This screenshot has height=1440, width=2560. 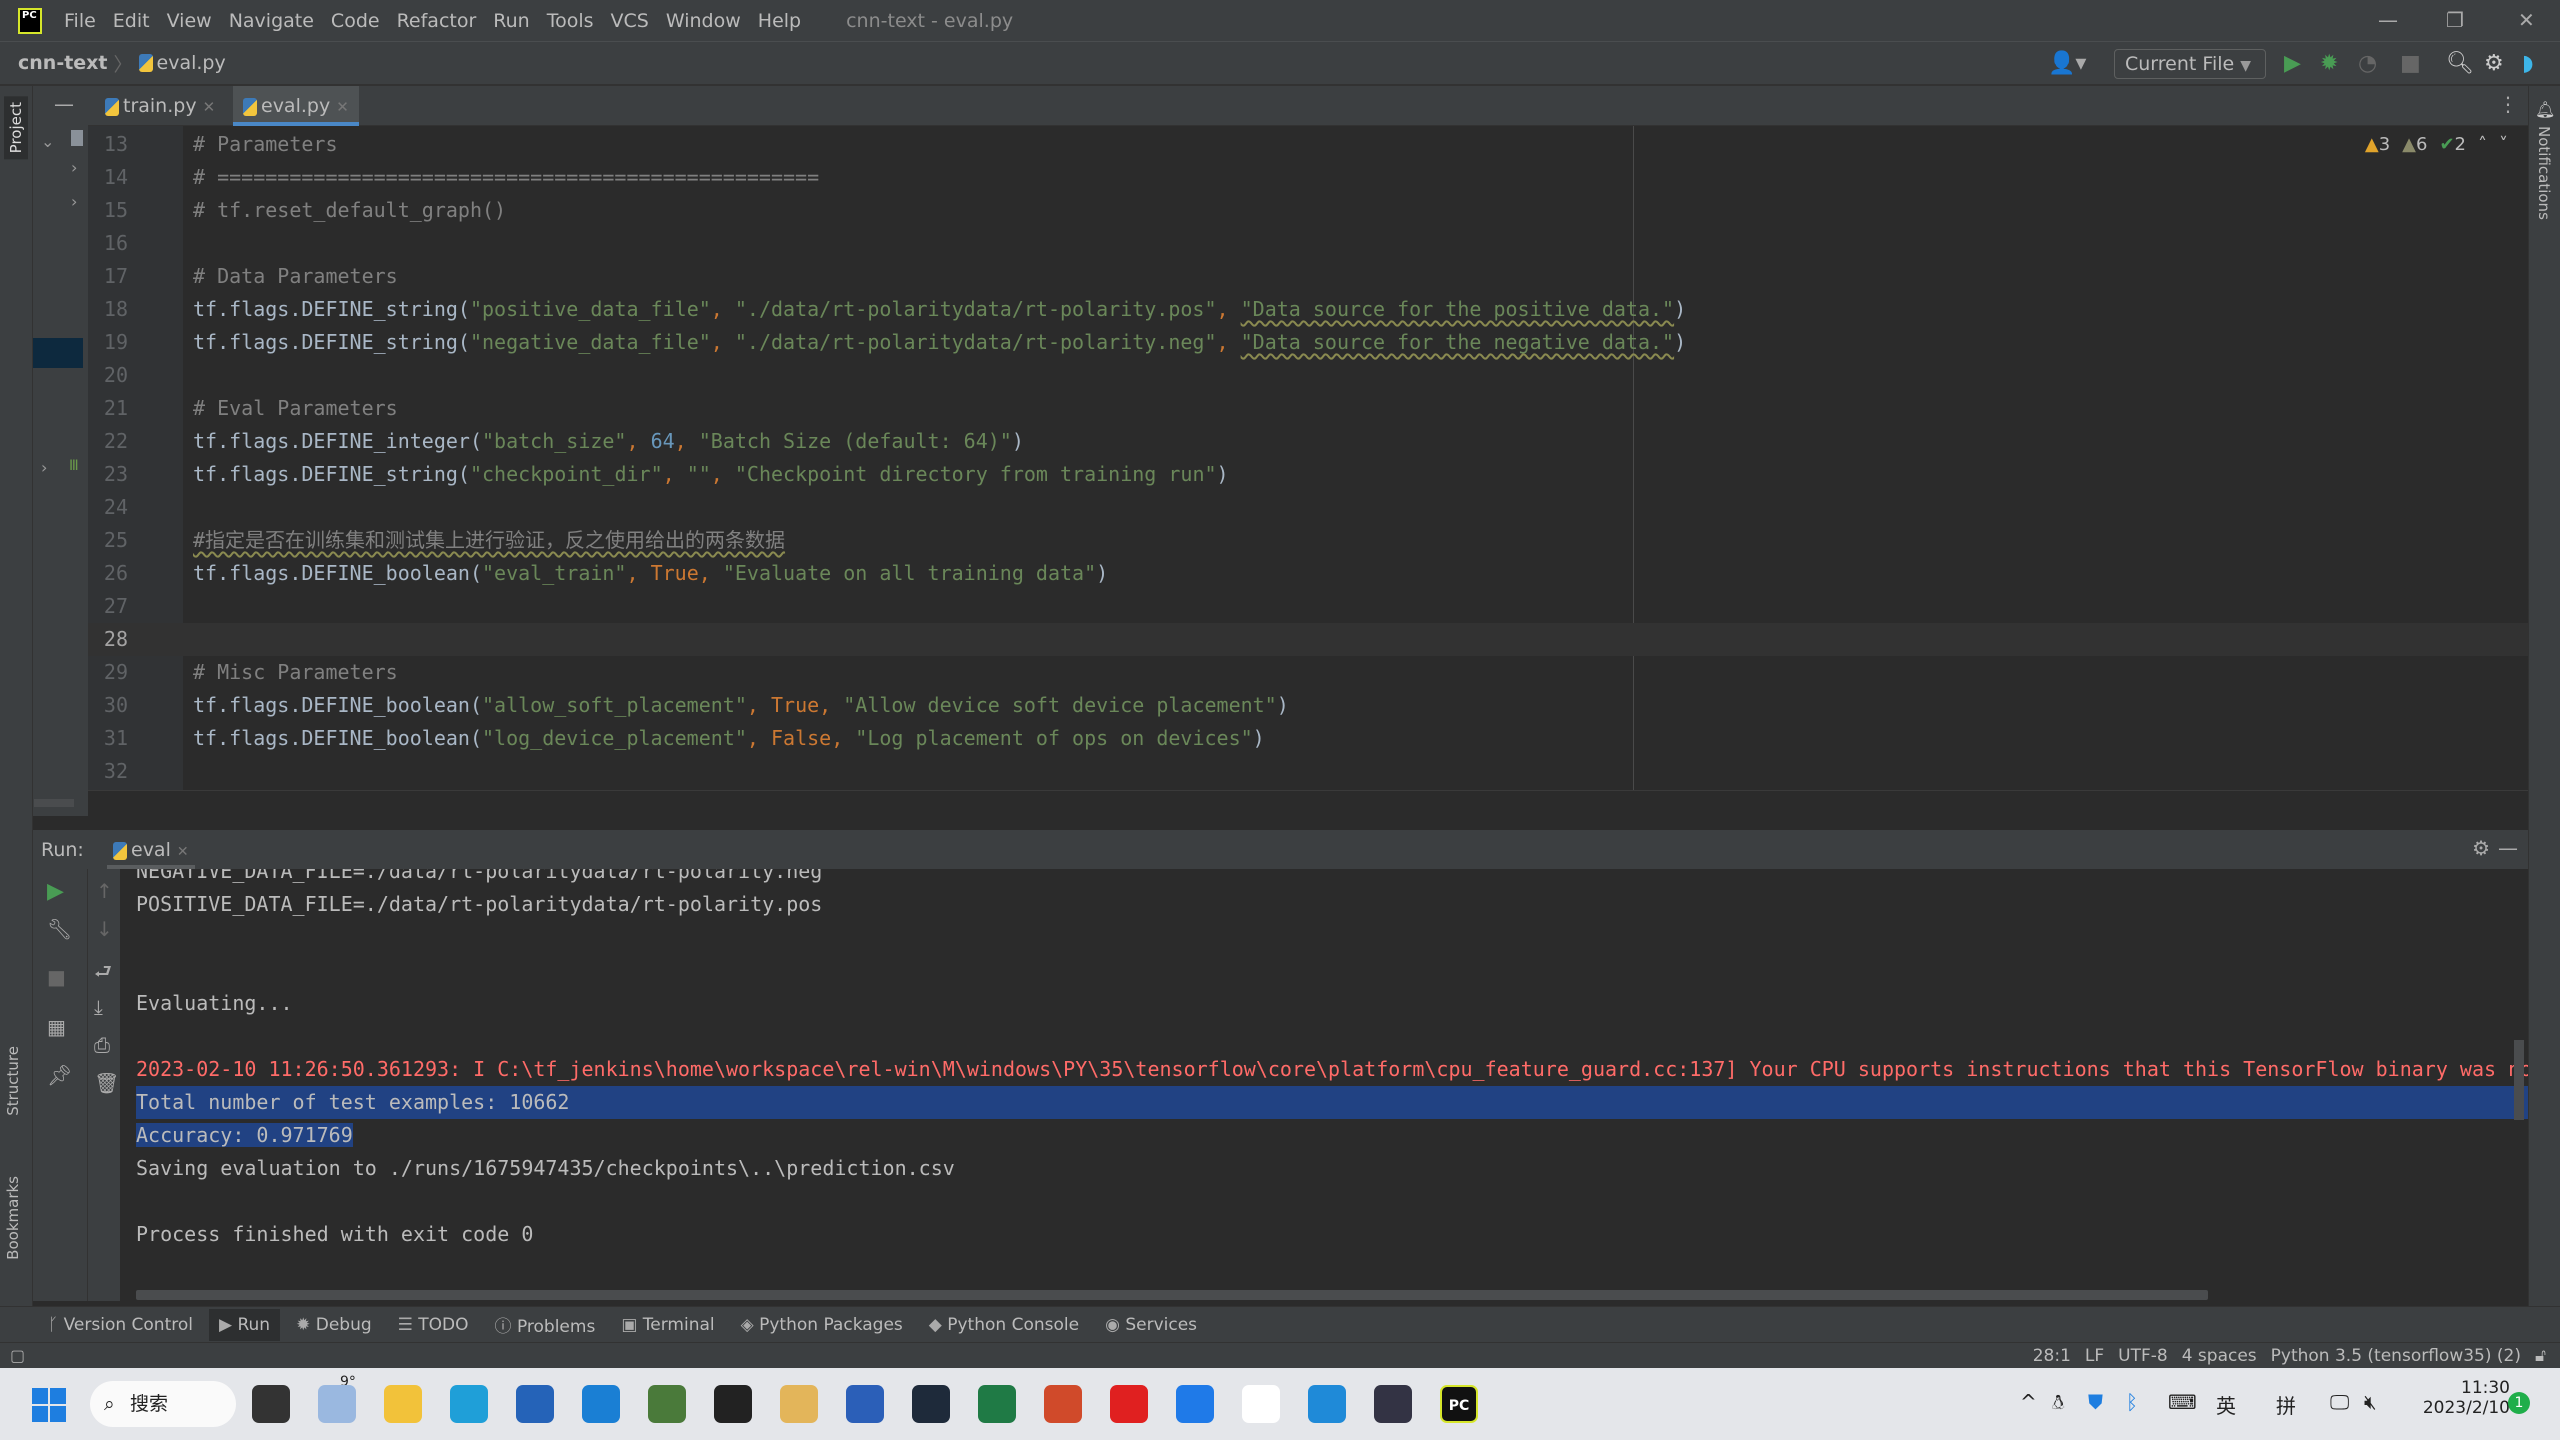 I want to click on bluetooth-icon: ᛒ, so click(x=2132, y=1402).